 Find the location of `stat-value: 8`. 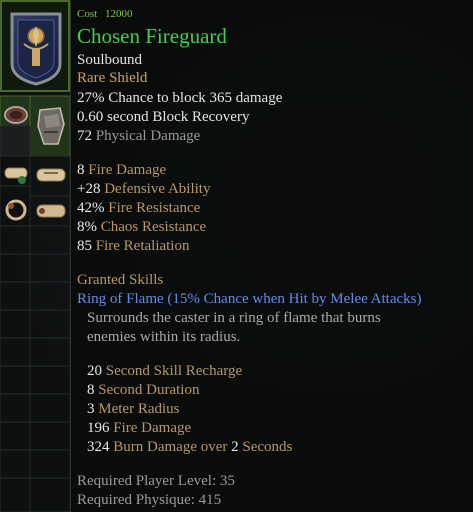

stat-value: 8 is located at coordinates (81, 170).